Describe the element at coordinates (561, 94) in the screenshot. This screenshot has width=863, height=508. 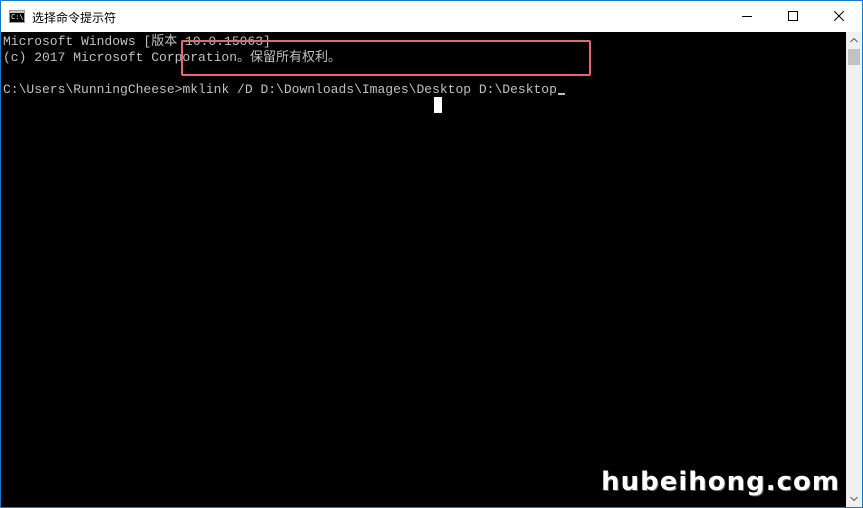
I see `text-cursor` at that location.